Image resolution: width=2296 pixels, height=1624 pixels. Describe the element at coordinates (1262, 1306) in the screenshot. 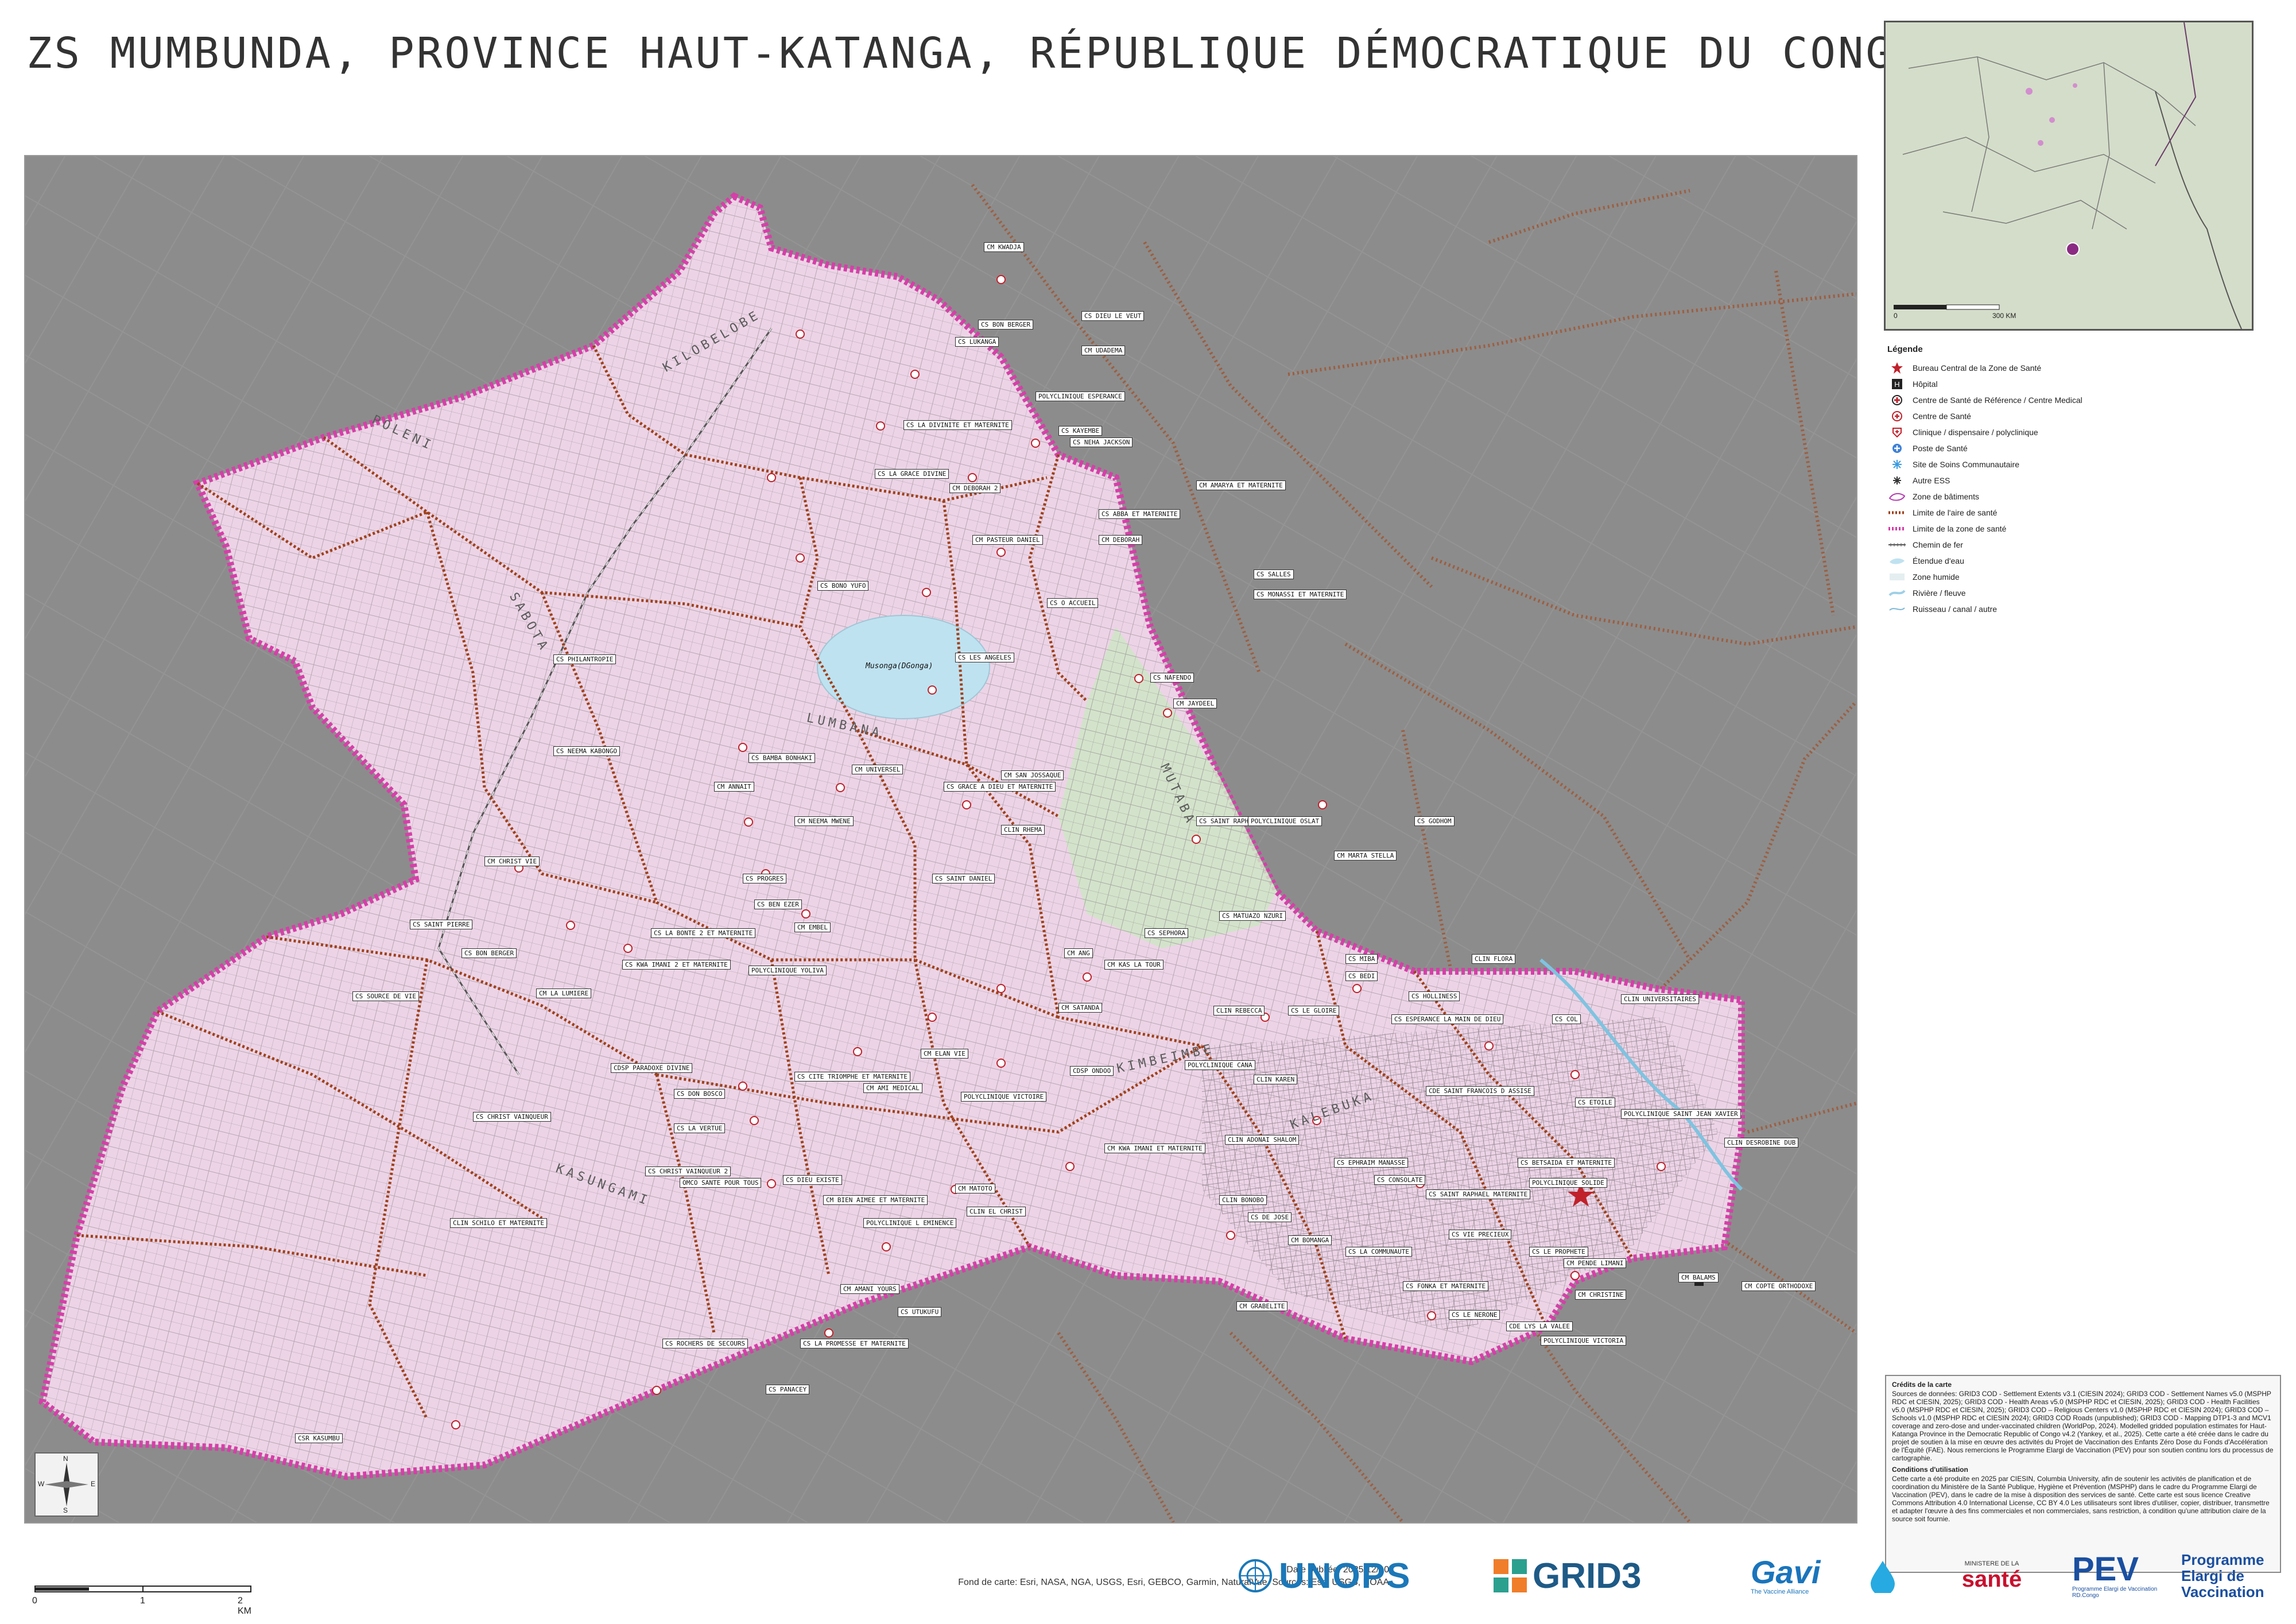

I see `facility-label: CM GRABELITE` at that location.